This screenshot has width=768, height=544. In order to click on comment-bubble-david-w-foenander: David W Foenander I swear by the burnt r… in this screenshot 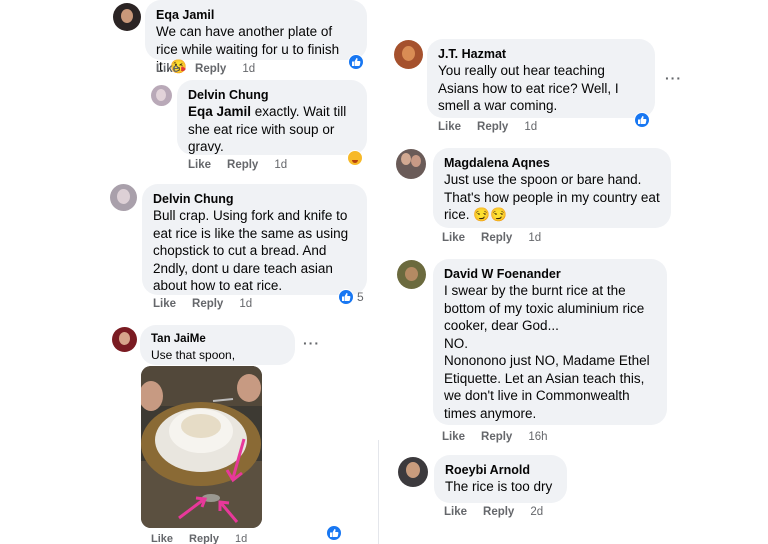, I will do `click(550, 342)`.